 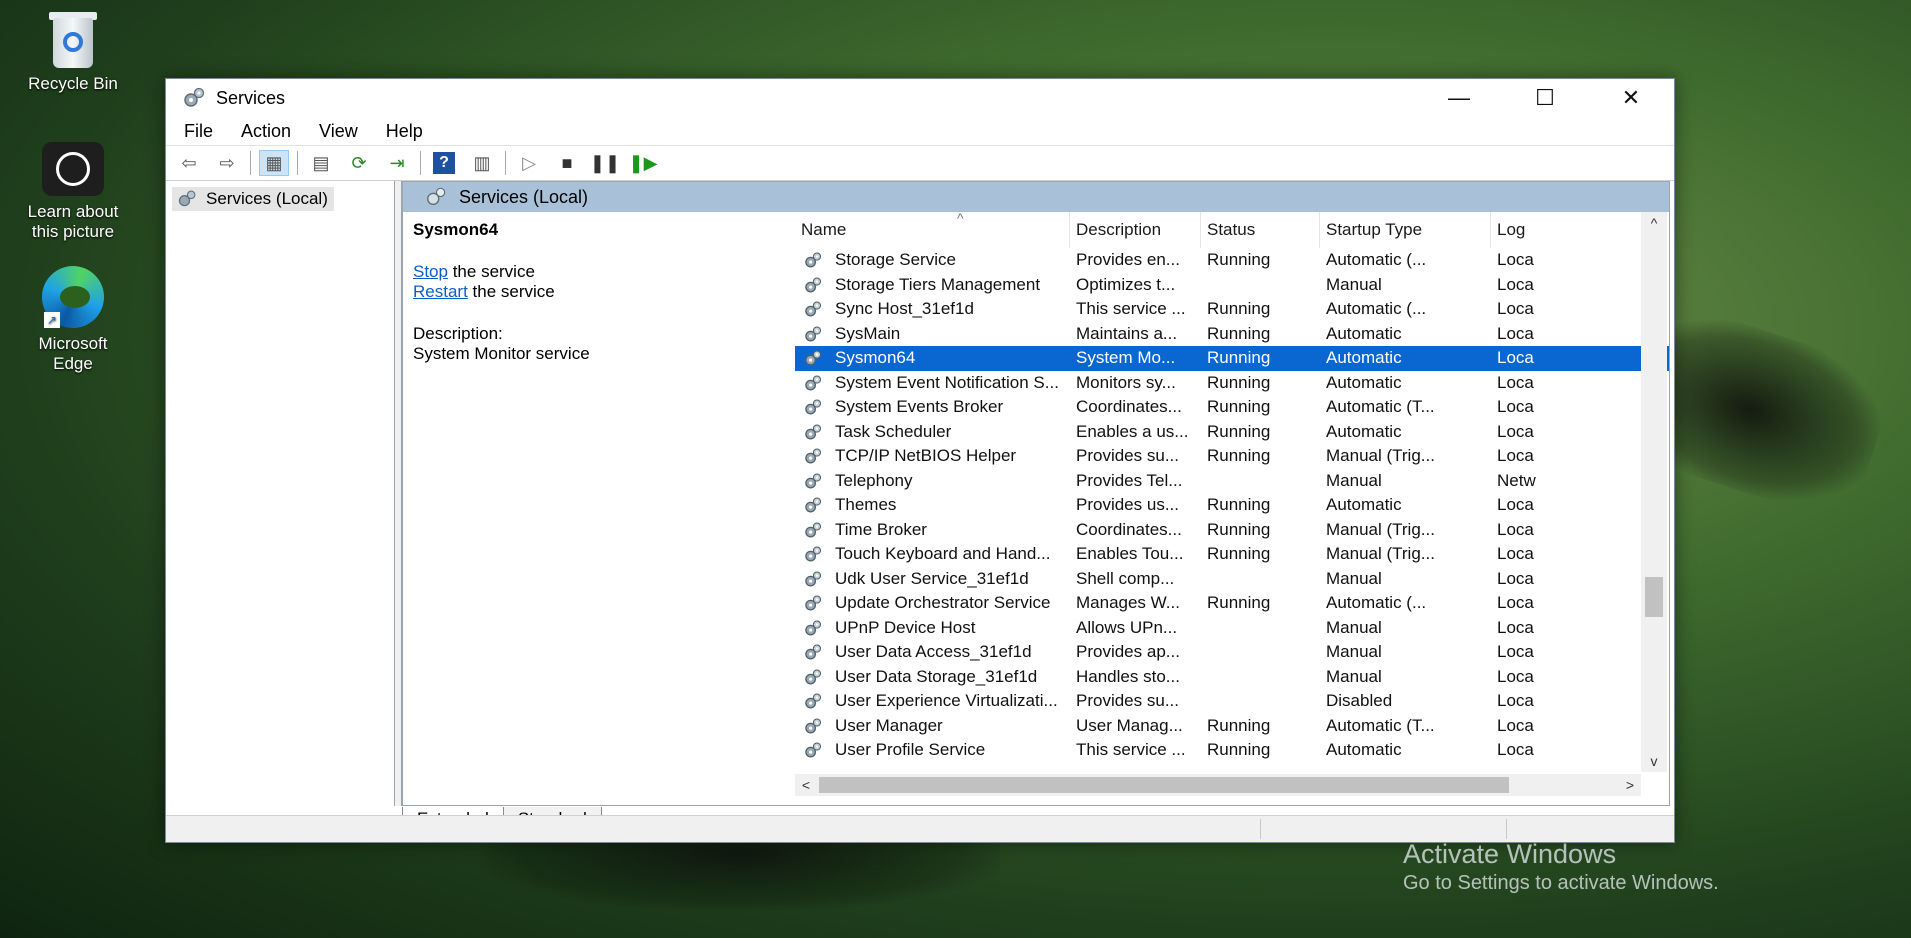 I want to click on horizontal-scroll-thumb, so click(x=1164, y=785).